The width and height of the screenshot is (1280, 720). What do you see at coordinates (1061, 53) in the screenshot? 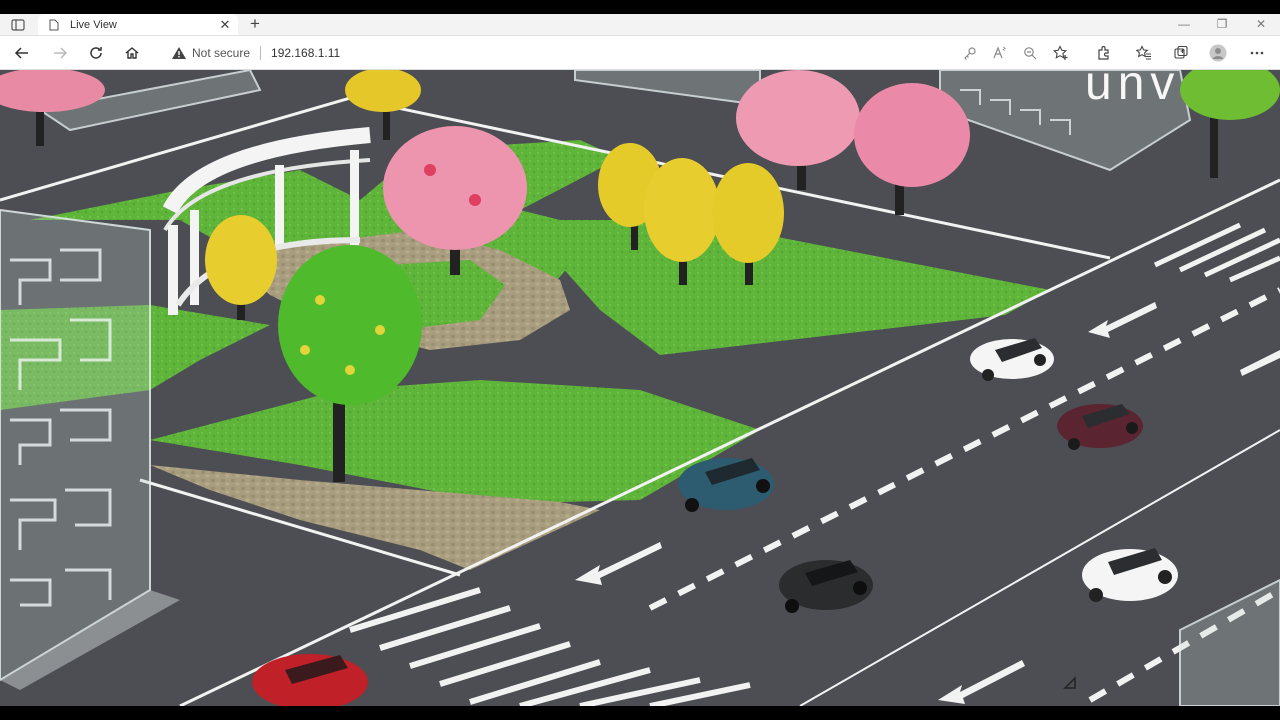
I see `add-favorite-icon` at bounding box center [1061, 53].